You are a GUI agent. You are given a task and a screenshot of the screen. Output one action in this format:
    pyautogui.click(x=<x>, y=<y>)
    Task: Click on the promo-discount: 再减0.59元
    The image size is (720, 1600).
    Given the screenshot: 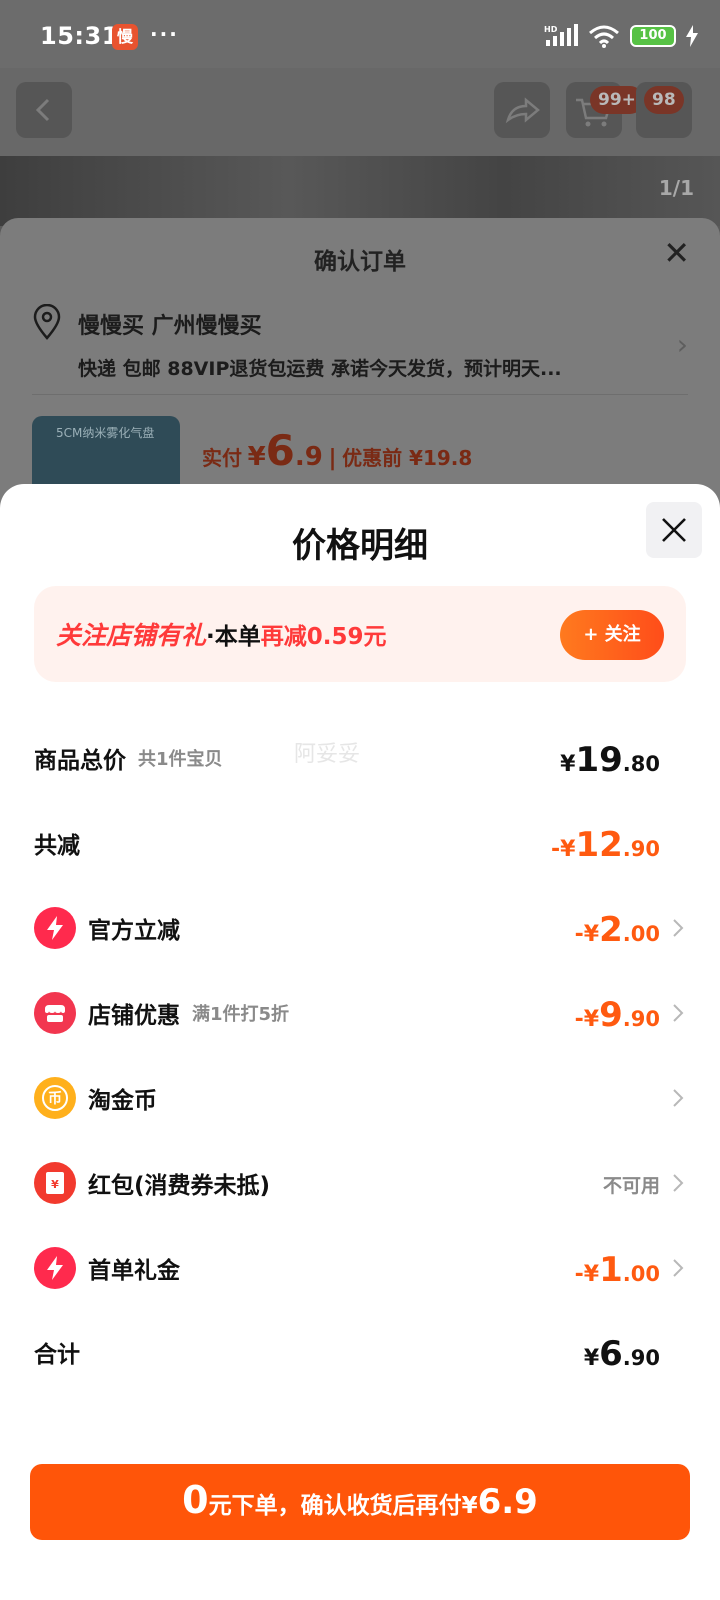 What is the action you would take?
    pyautogui.click(x=323, y=637)
    